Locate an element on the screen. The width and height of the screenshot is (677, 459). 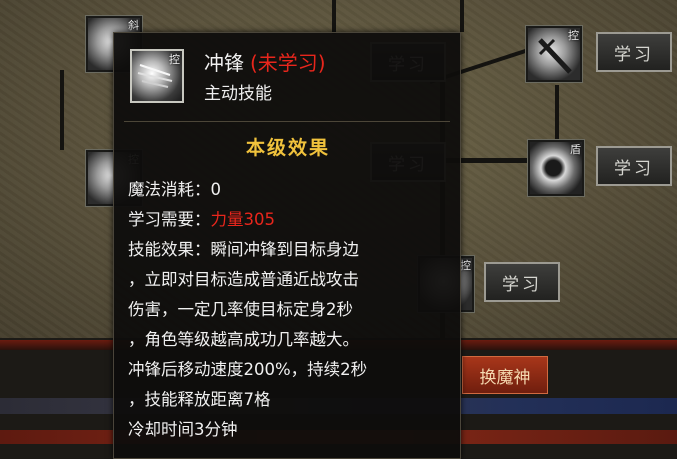
skill-icon: 控 is located at coordinates (157, 76).